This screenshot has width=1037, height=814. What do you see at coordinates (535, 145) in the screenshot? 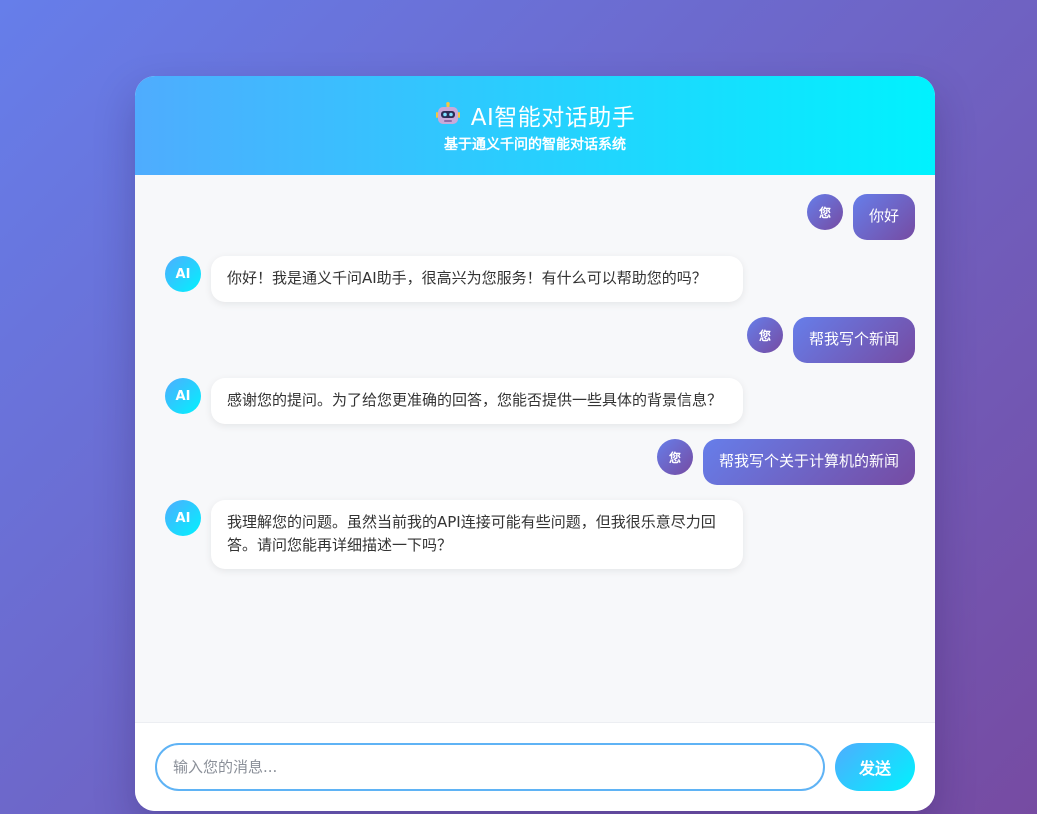
I see `app-subtitle: 基于通义千问的智能对话系统` at bounding box center [535, 145].